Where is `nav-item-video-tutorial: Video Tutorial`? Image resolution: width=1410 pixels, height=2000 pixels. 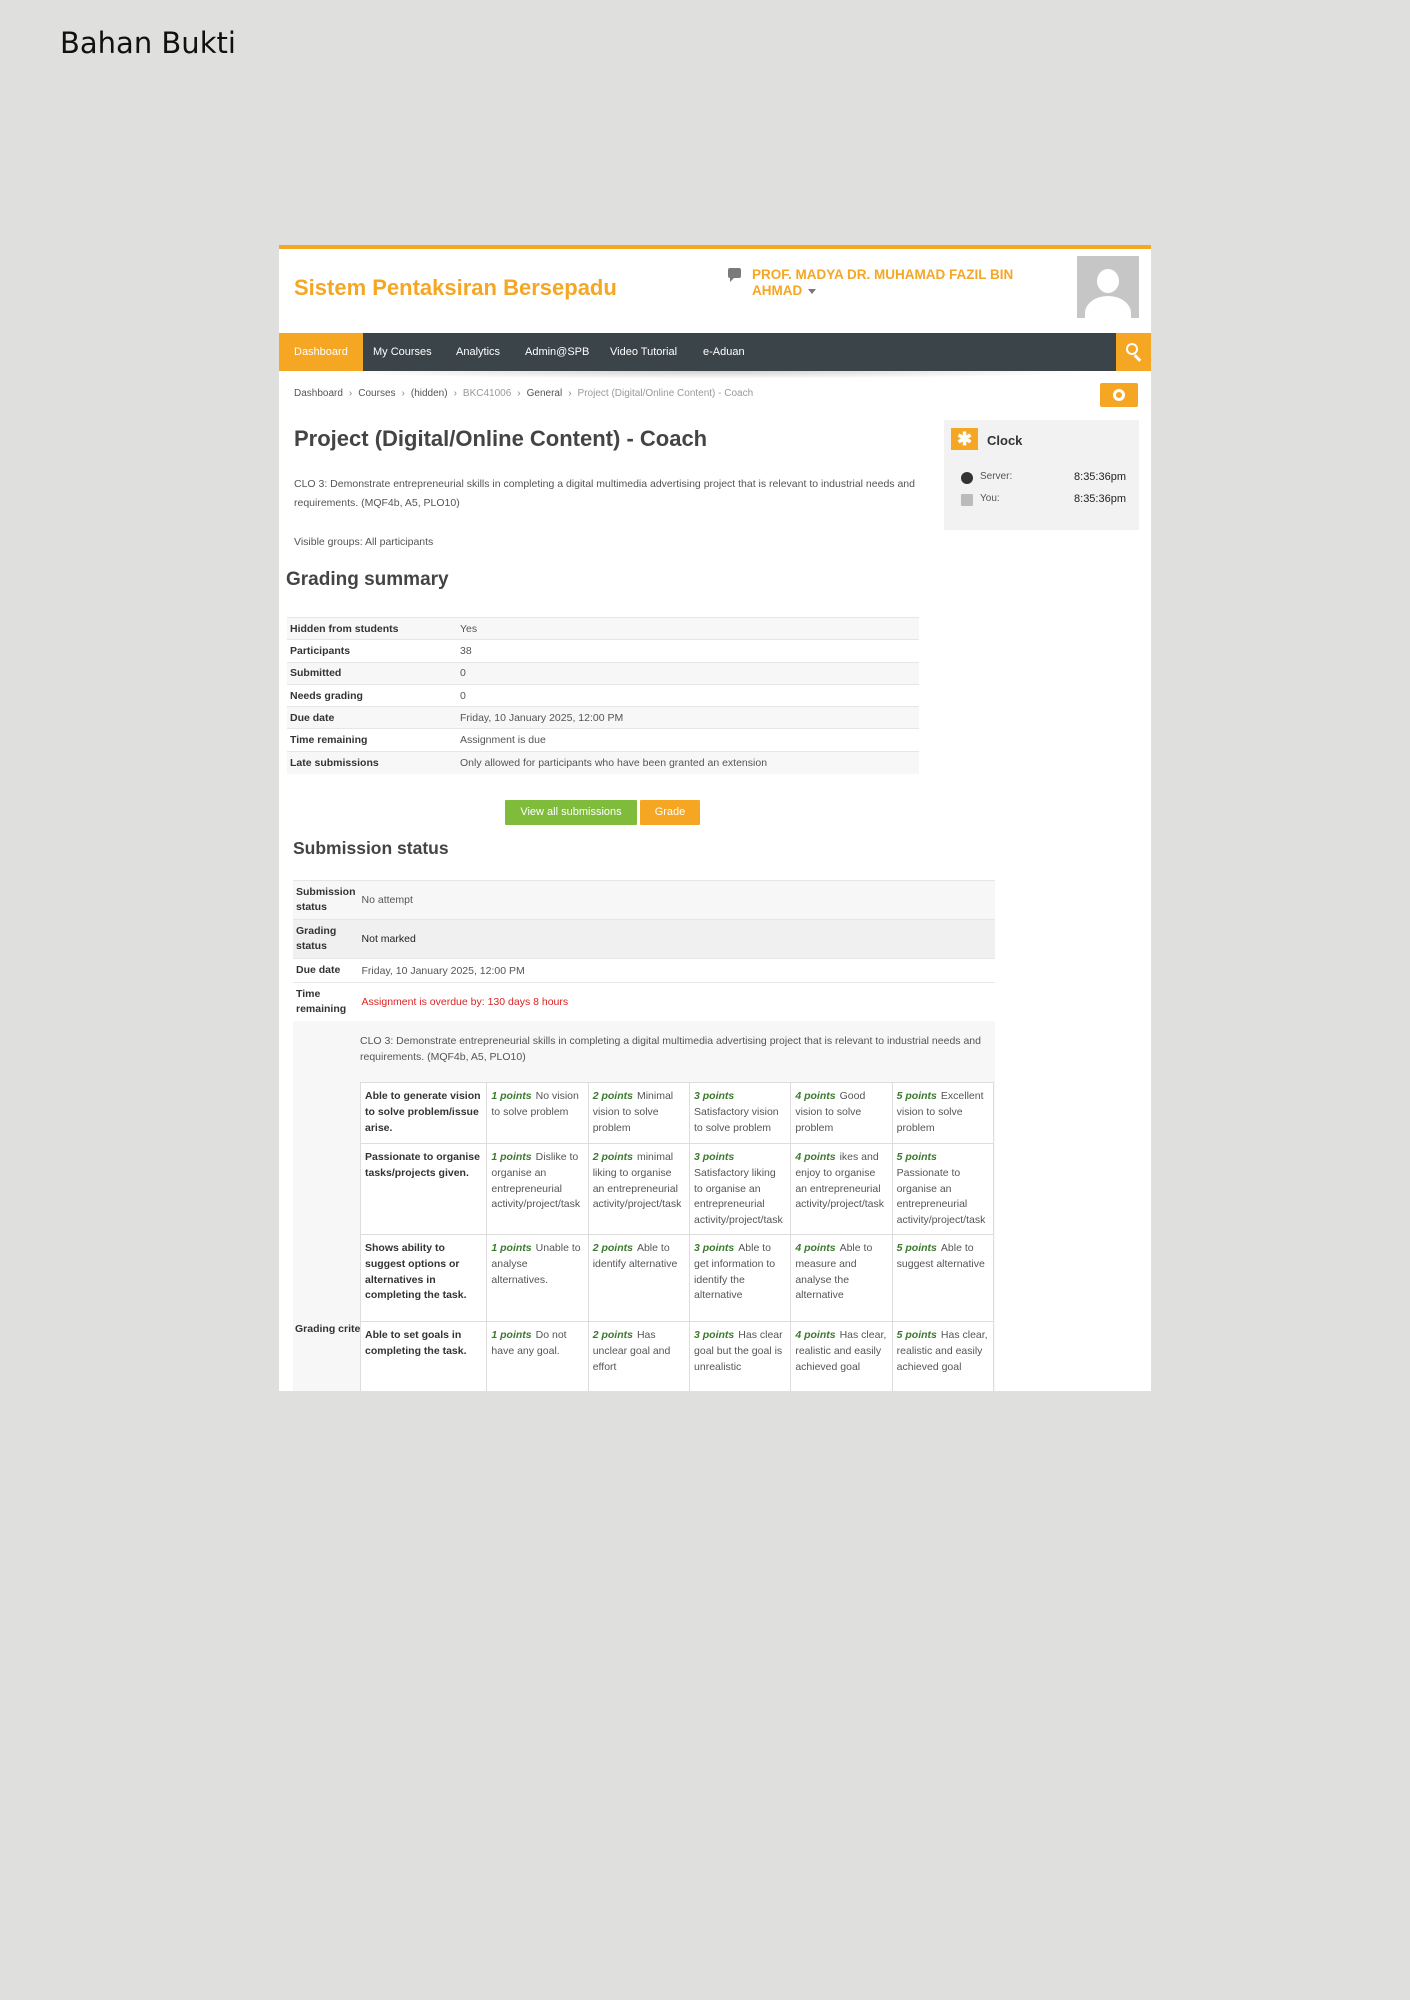
nav-item-video-tutorial: Video Tutorial is located at coordinates (643, 352).